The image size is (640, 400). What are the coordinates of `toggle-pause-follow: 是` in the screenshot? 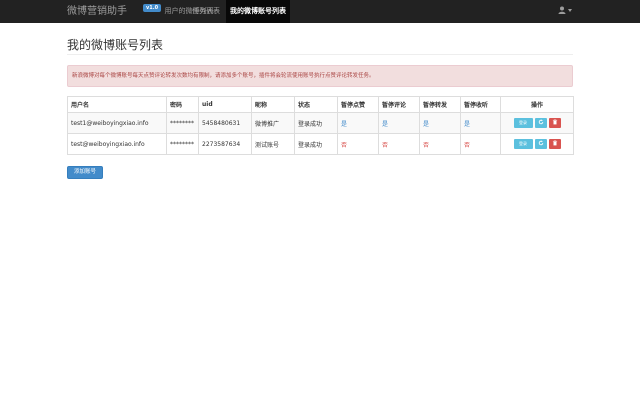 It's located at (480, 123).